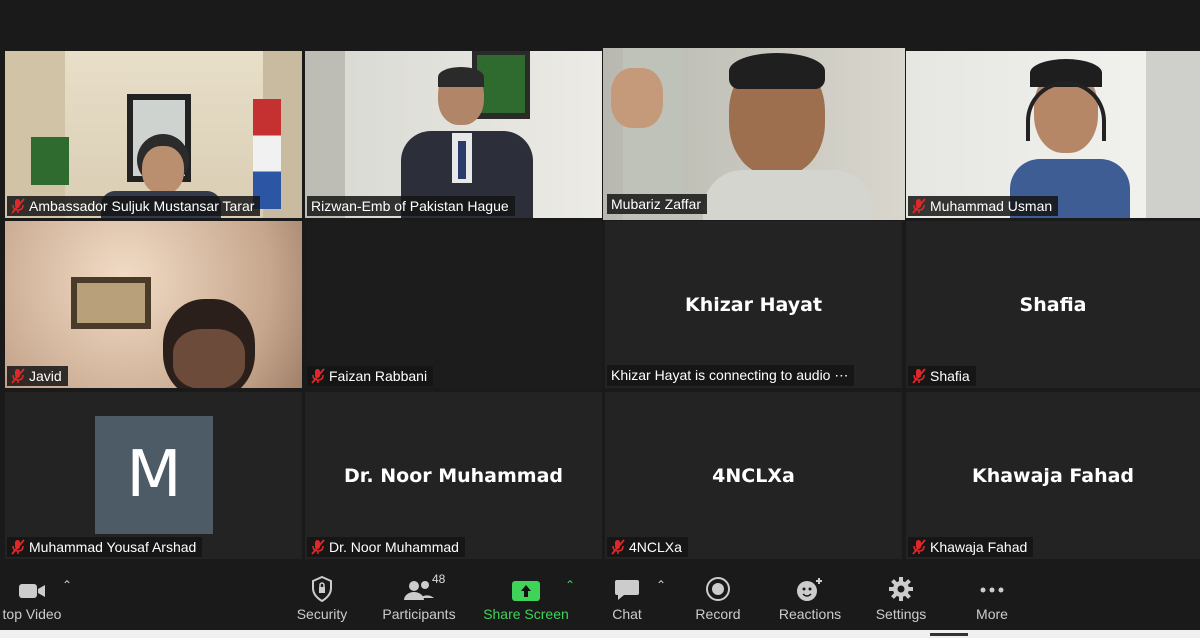 Image resolution: width=1200 pixels, height=638 pixels. I want to click on participant-nametag: Javid, so click(37, 376).